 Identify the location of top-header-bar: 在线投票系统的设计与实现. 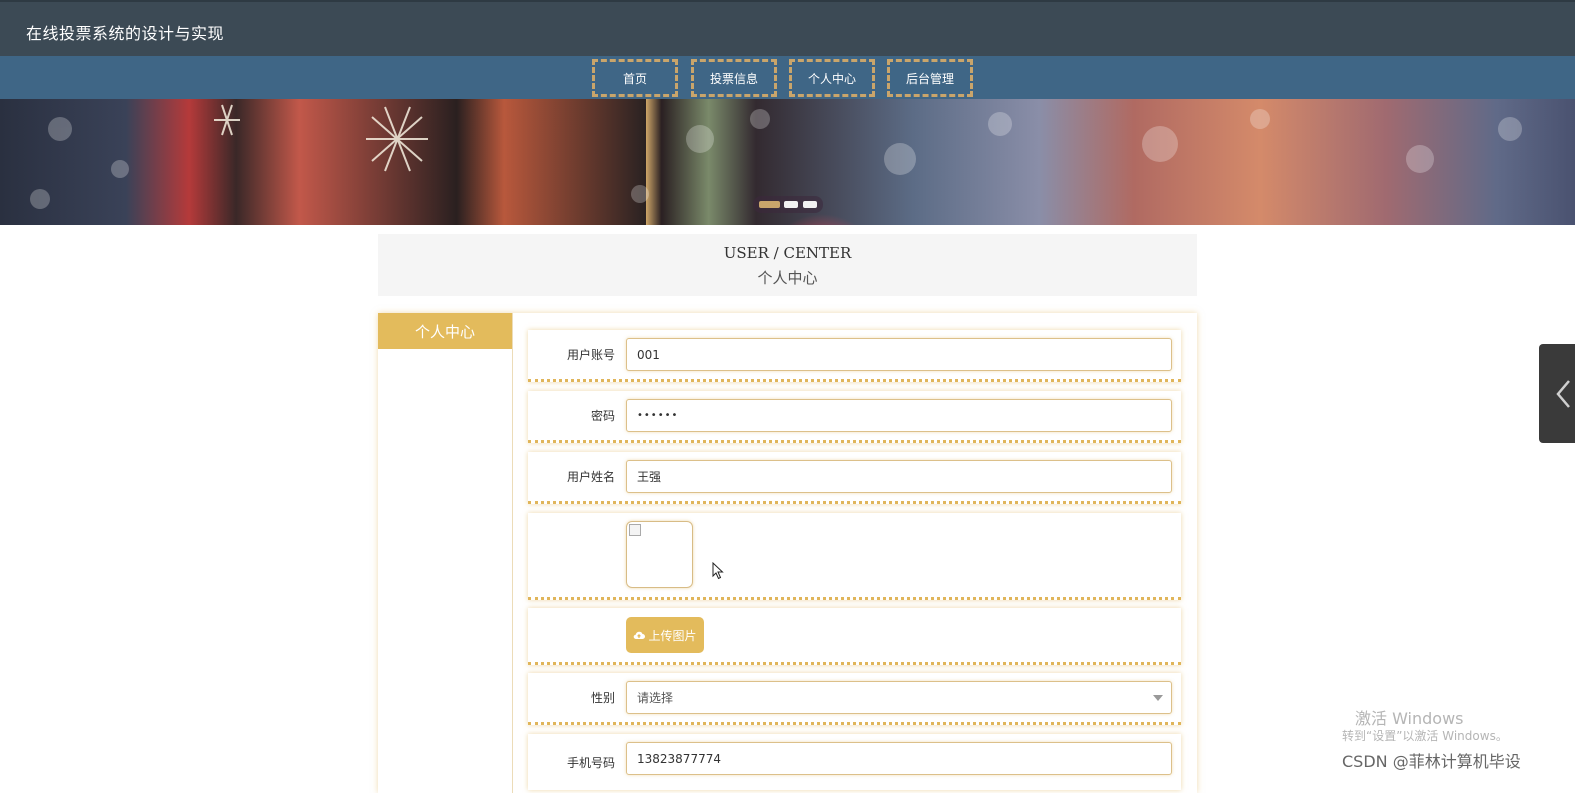
(787, 28).